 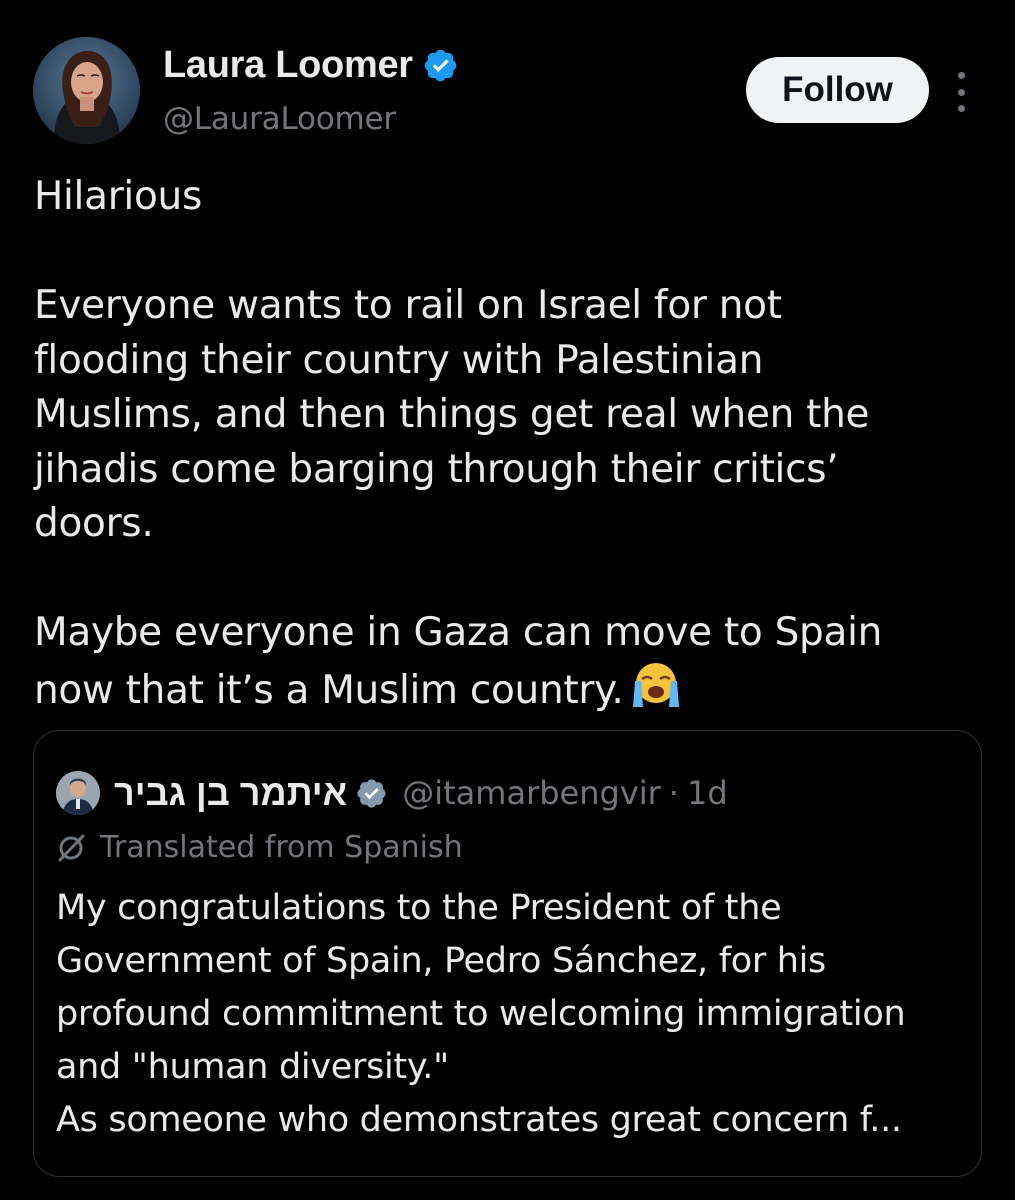 I want to click on quoted-handle: @itamarbengvir, so click(x=531, y=793).